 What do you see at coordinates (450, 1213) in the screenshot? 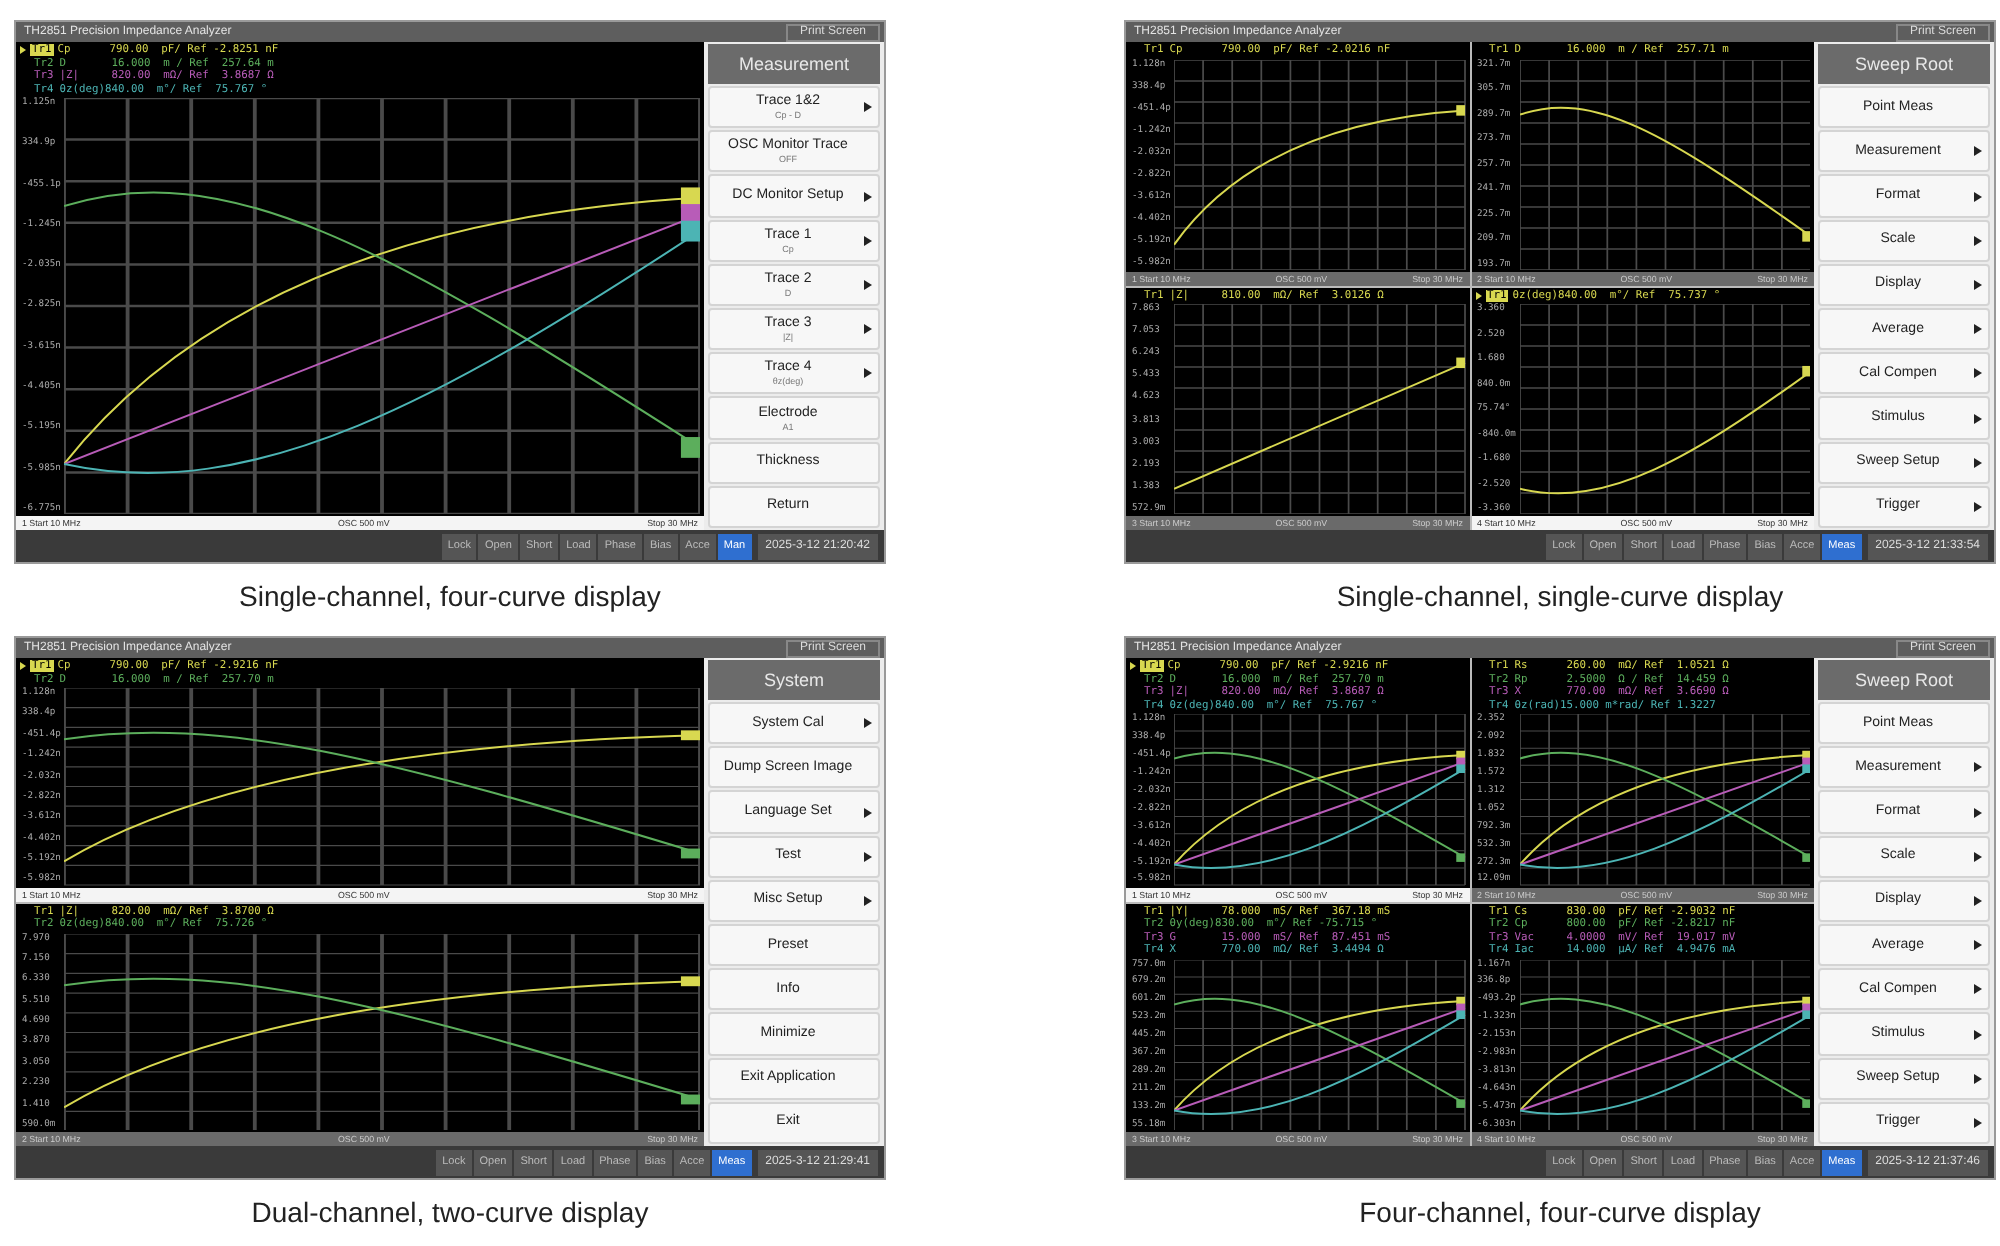
I see `figure-caption: Dual-channel, two-curve display` at bounding box center [450, 1213].